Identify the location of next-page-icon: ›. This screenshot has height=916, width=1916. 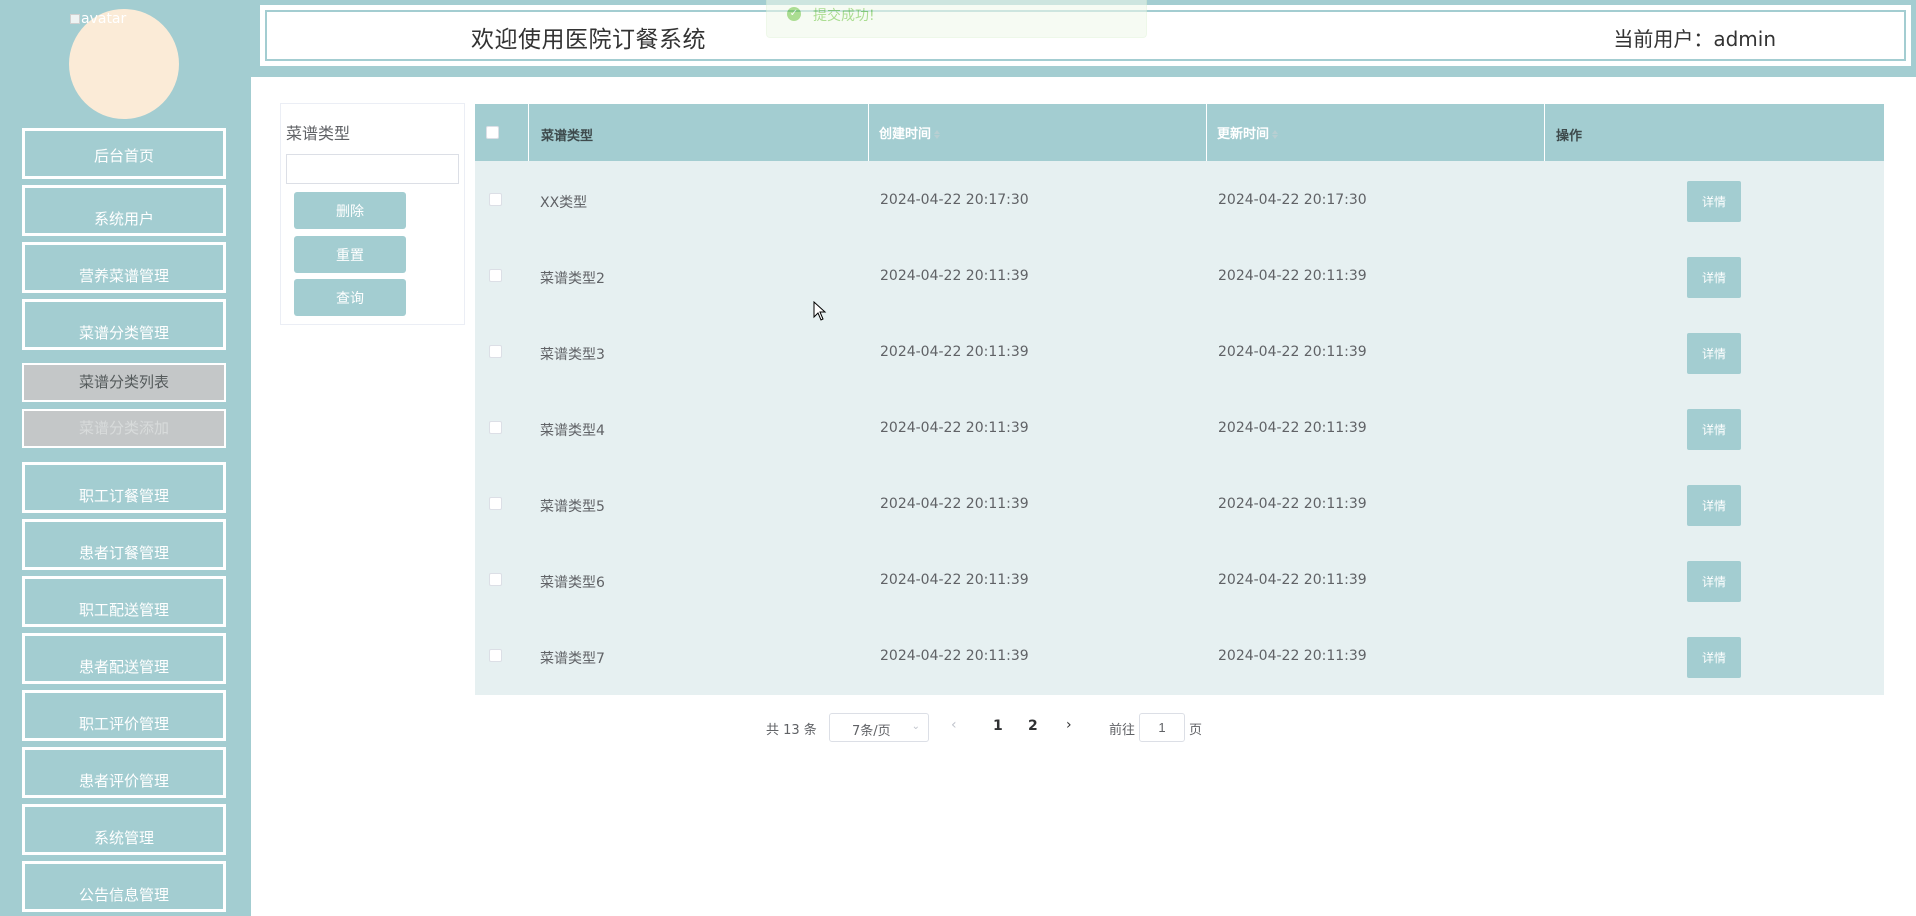
(1069, 725).